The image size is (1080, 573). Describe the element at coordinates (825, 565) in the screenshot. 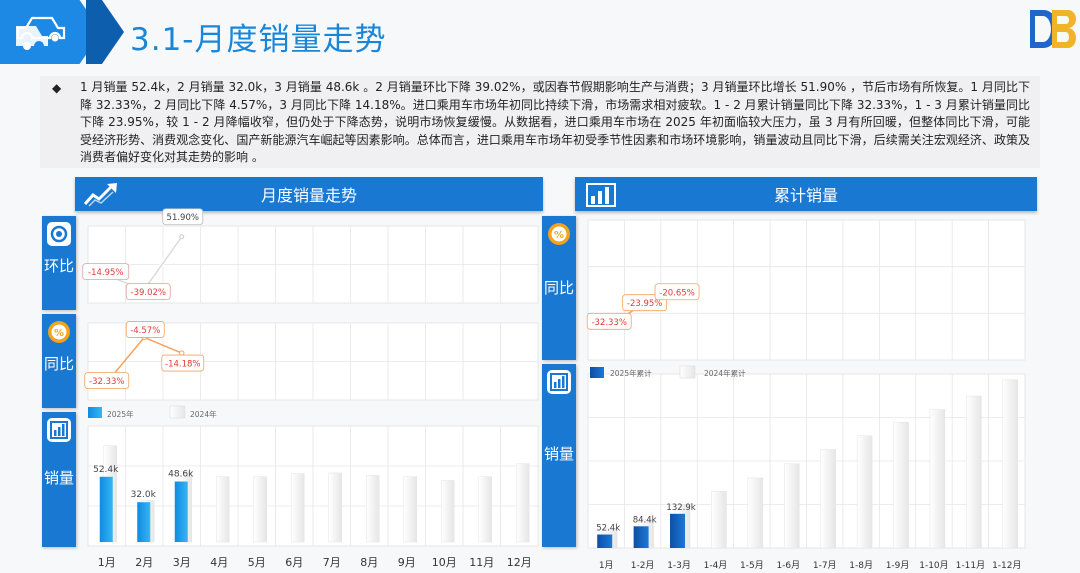

I see `cum-x-tick-label: 1-7月` at that location.